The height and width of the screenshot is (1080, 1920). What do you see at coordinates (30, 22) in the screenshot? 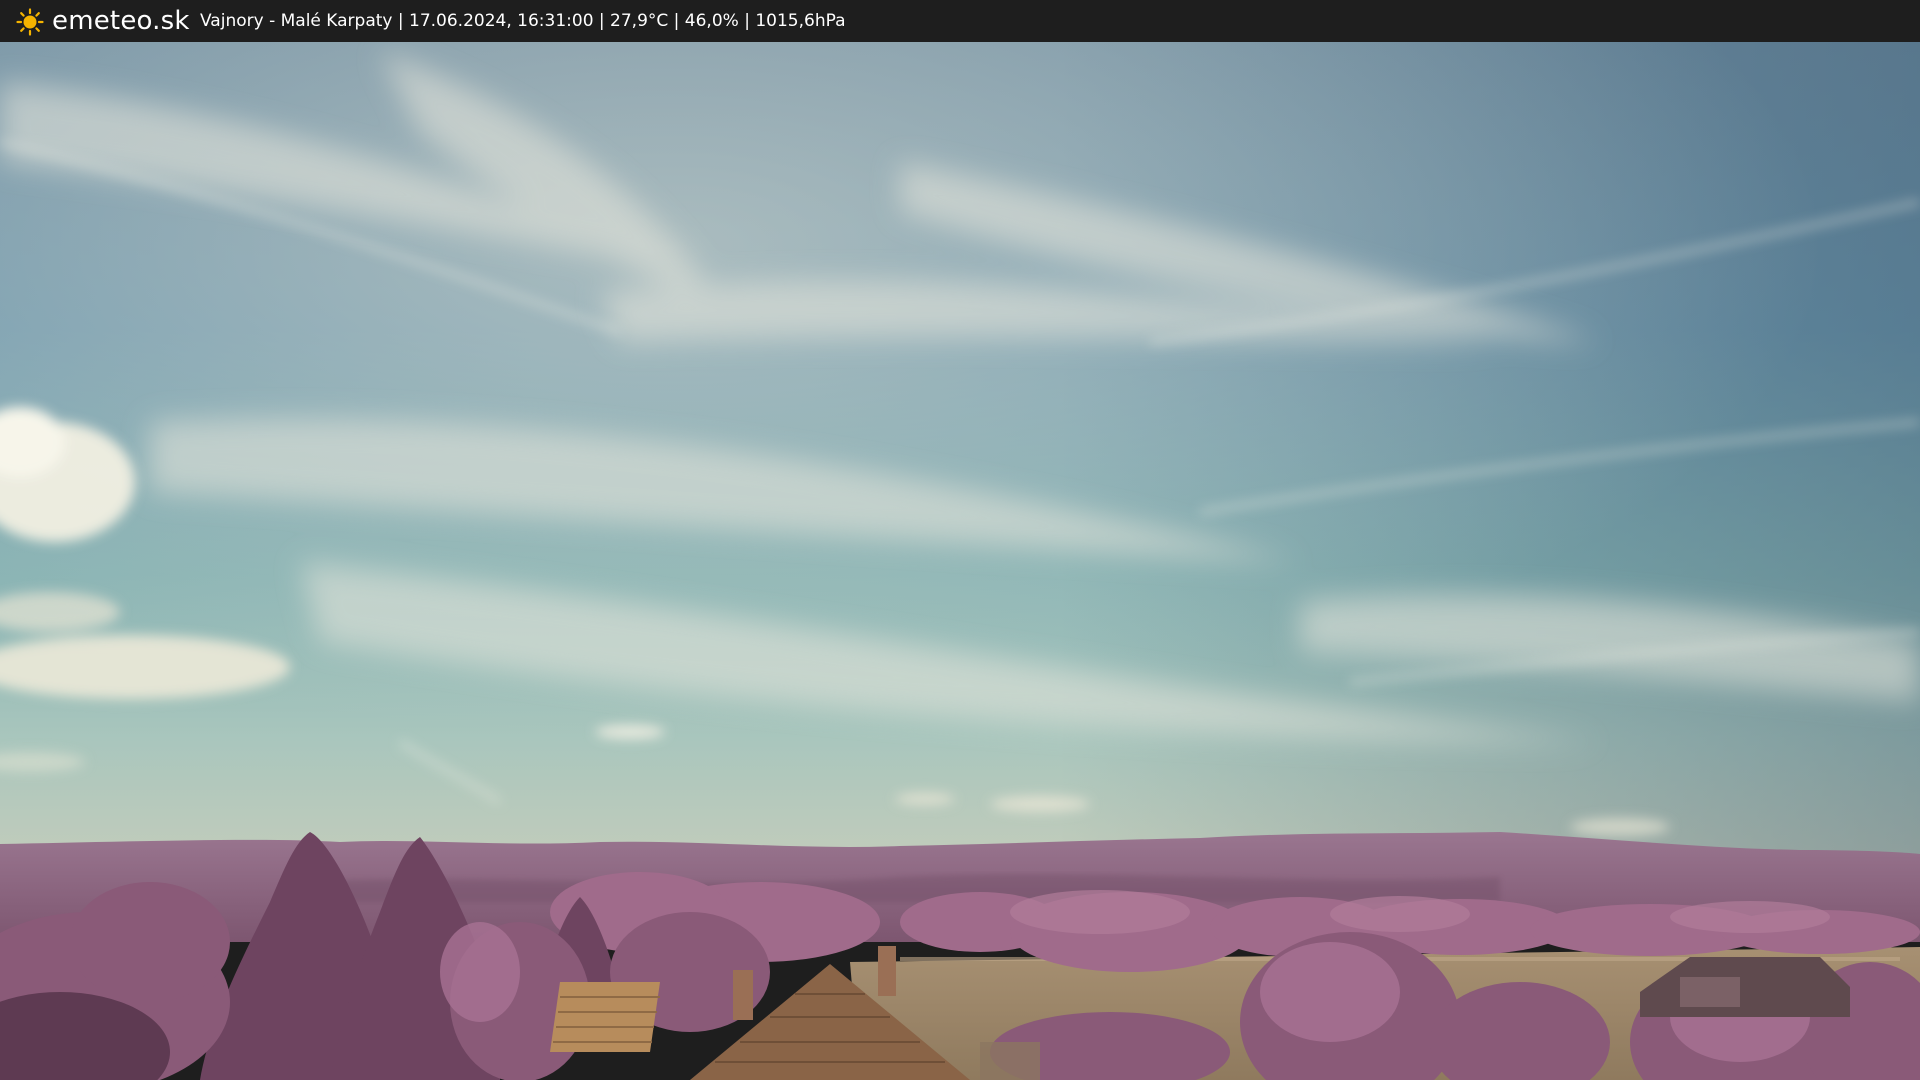
I see `sun-icon` at bounding box center [30, 22].